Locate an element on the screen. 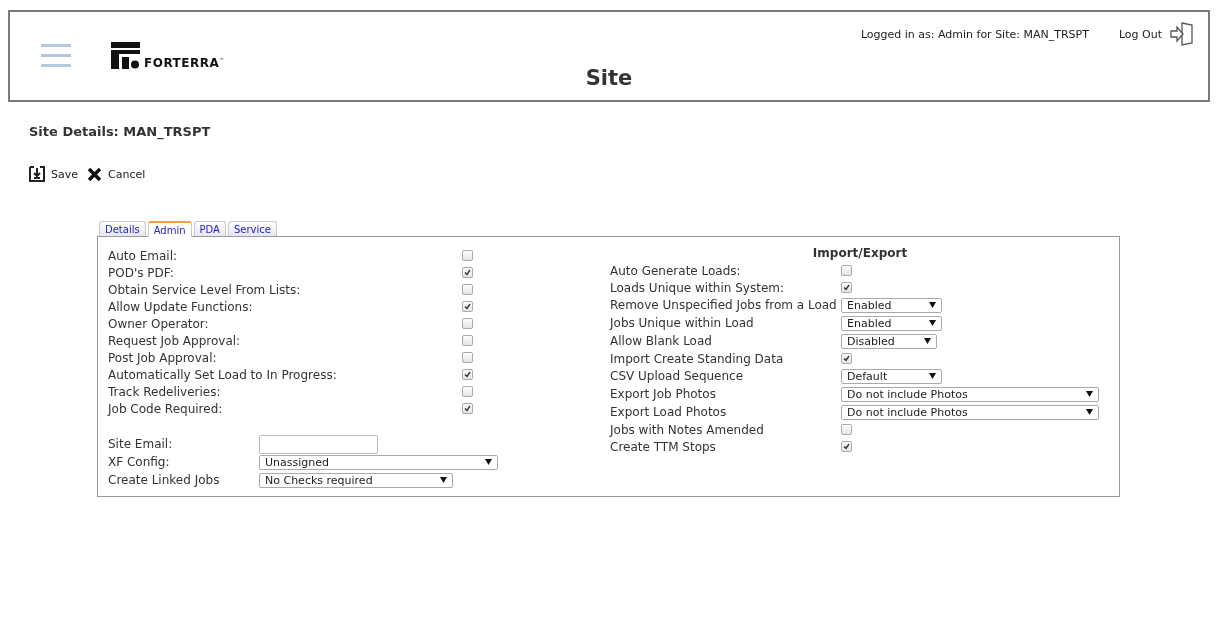 The width and height of the screenshot is (1217, 629). brand-name: FORTERRA$^{™}$ is located at coordinates (184, 63).